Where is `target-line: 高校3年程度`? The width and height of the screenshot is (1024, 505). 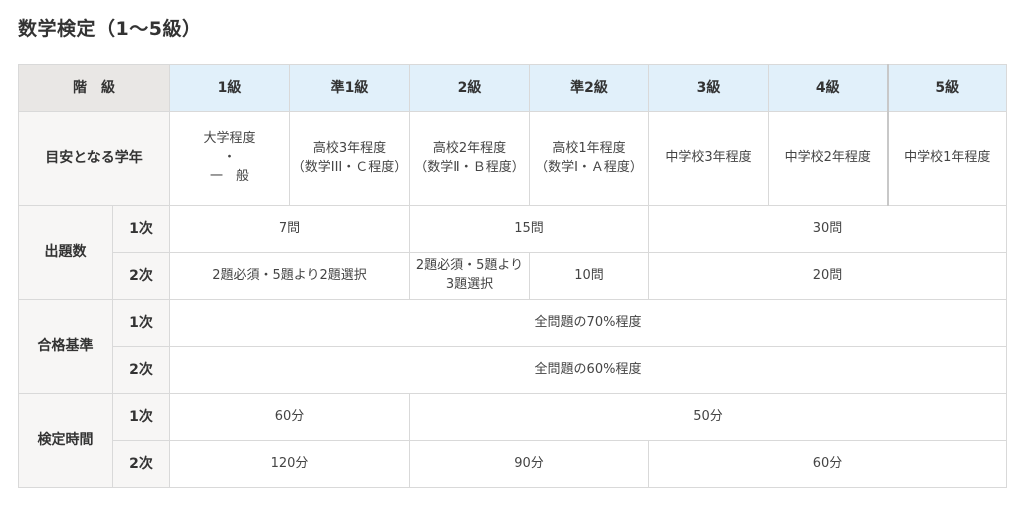
target-line: 高校3年程度 is located at coordinates (349, 148).